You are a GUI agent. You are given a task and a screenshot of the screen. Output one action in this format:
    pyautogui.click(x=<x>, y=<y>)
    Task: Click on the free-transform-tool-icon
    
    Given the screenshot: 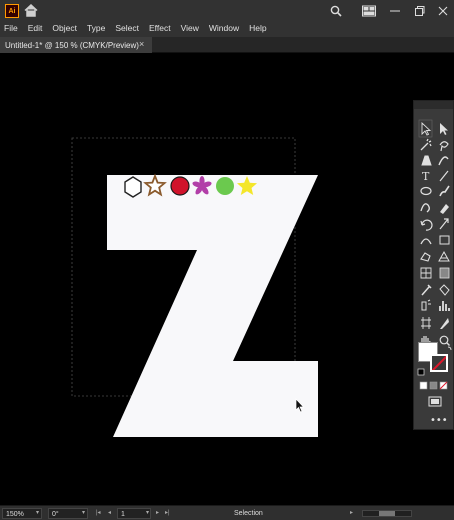 What is the action you would take?
    pyautogui.click(x=444, y=240)
    